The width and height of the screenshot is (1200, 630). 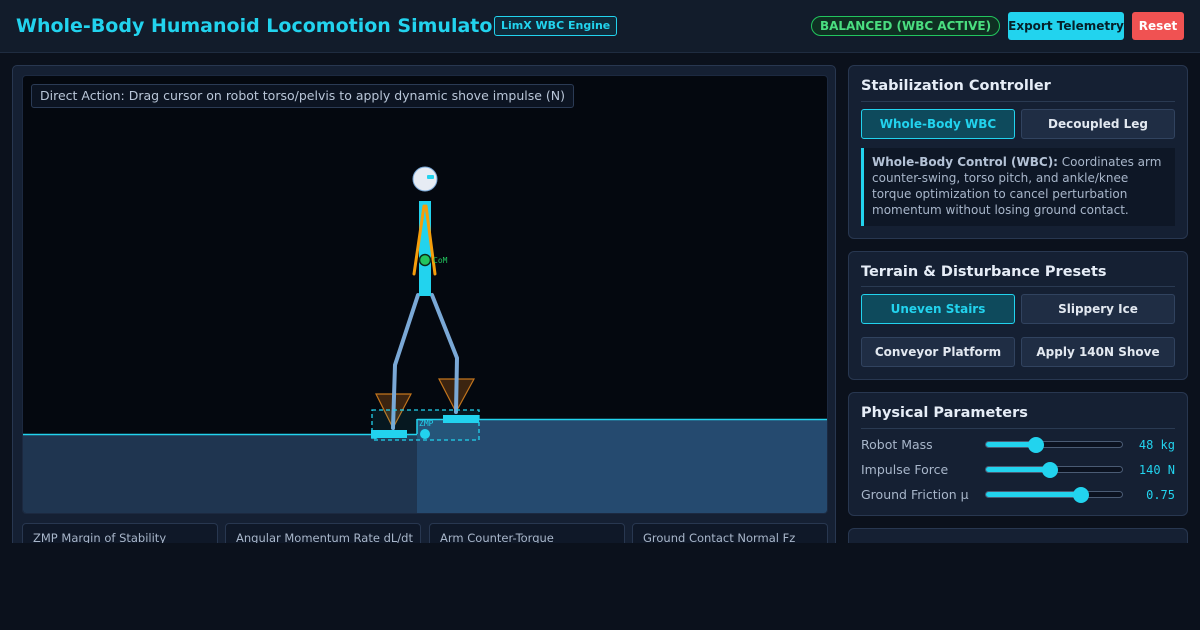 I want to click on impulse-force-label: Impulse Force, so click(x=905, y=469).